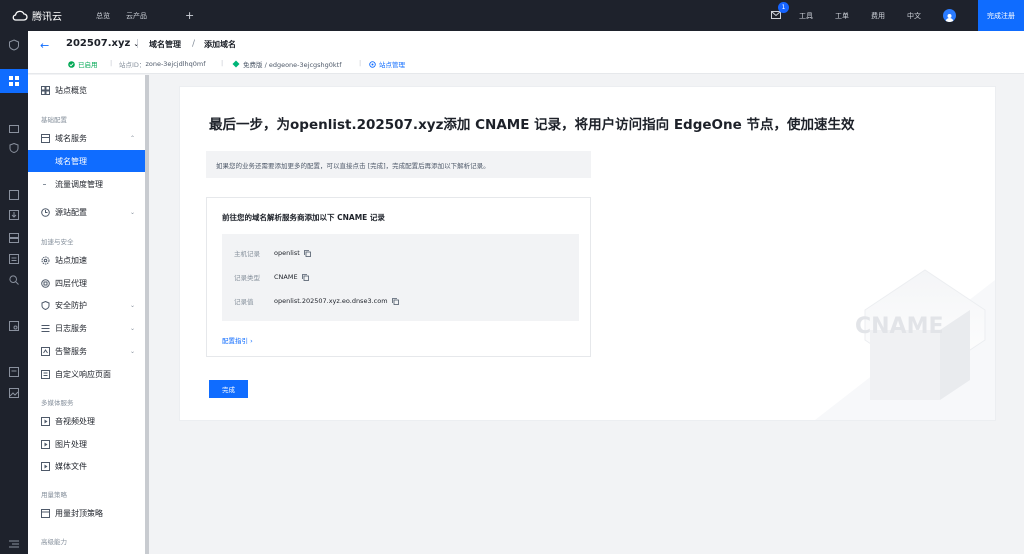 This screenshot has height=554, width=1024. What do you see at coordinates (14, 544) in the screenshot?
I see `collapse-menu-icon` at bounding box center [14, 544].